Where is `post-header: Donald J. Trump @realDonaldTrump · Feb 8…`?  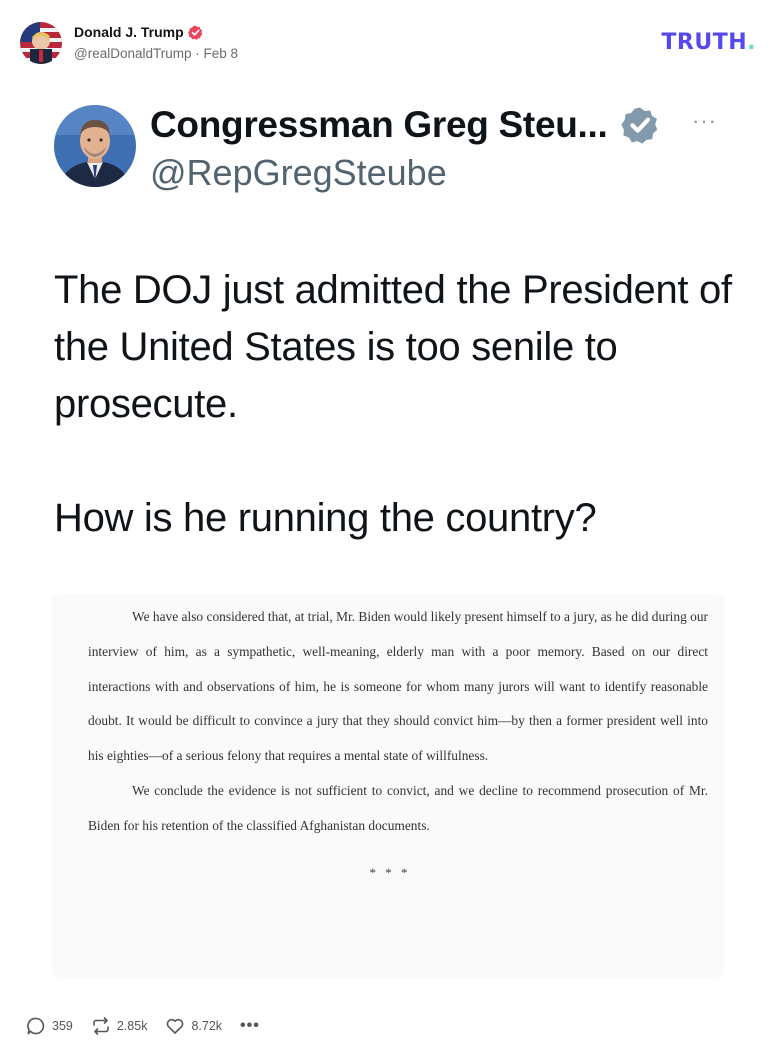
post-header: Donald J. Trump @realDonaldTrump · Feb 8… is located at coordinates (390, 43).